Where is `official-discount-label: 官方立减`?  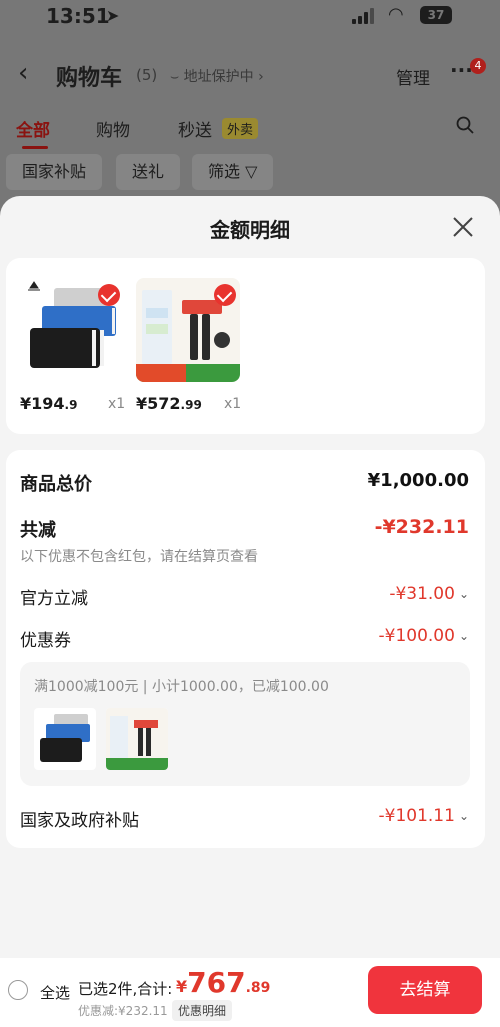
official-discount-label: 官方立减 is located at coordinates (54, 599).